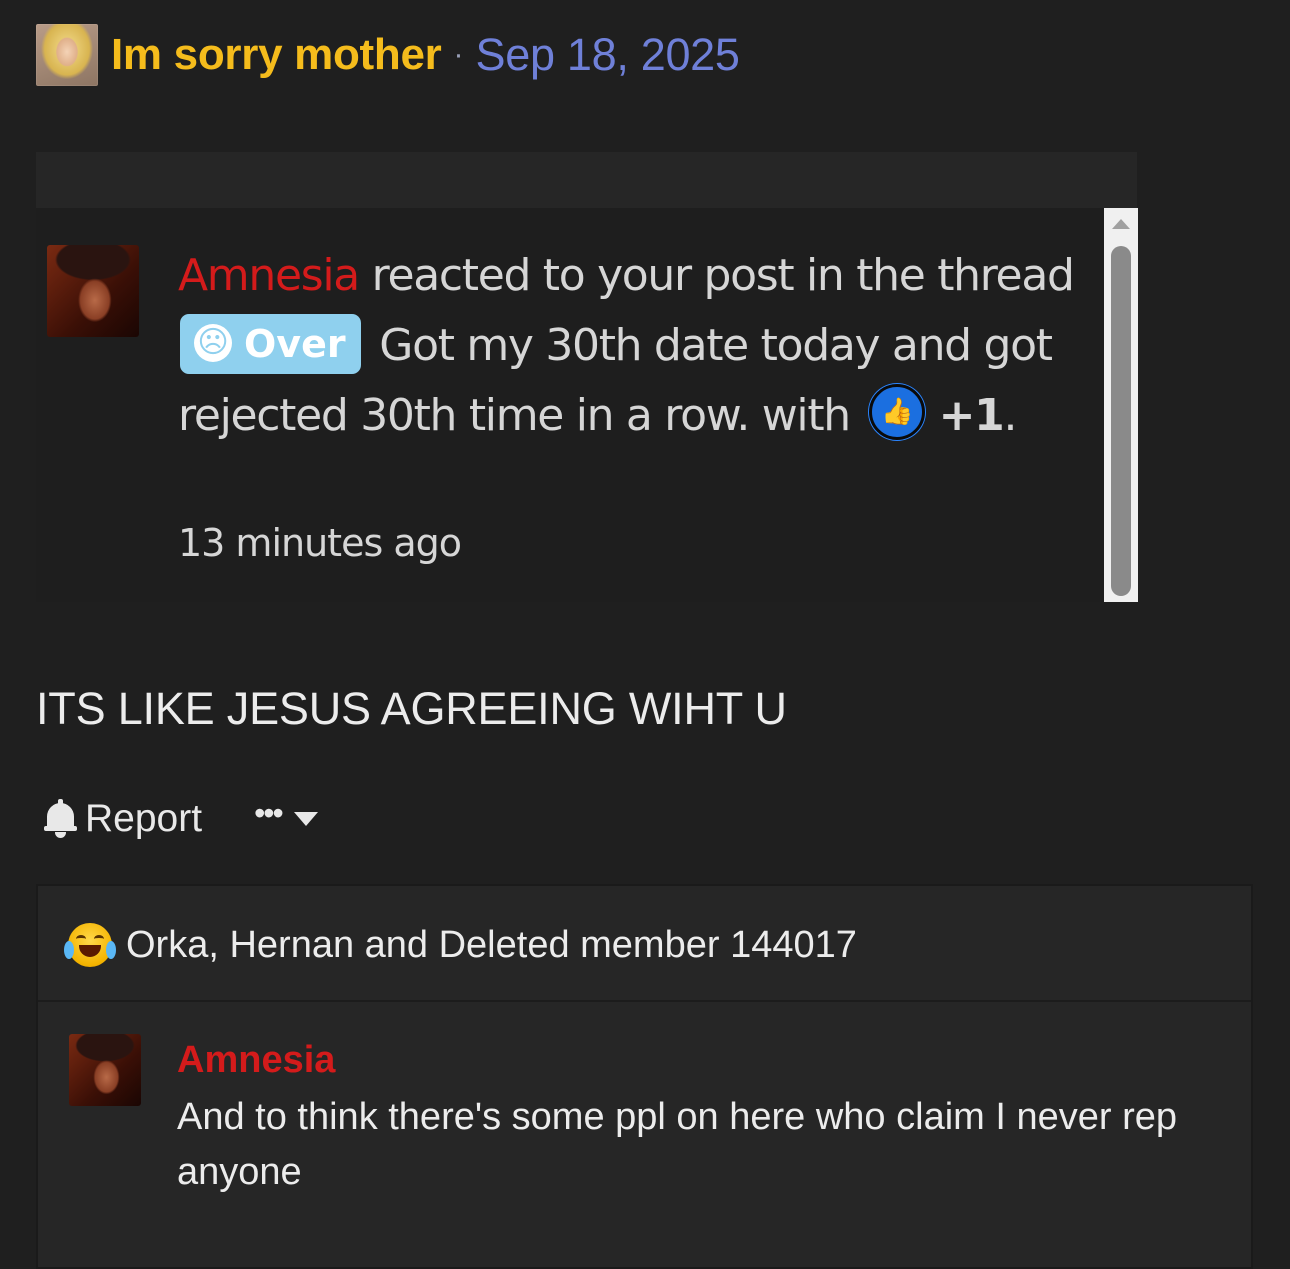  What do you see at coordinates (411, 708) in the screenshot?
I see `post-message: ITS LIKE JESUS AGREEING WIHT U` at bounding box center [411, 708].